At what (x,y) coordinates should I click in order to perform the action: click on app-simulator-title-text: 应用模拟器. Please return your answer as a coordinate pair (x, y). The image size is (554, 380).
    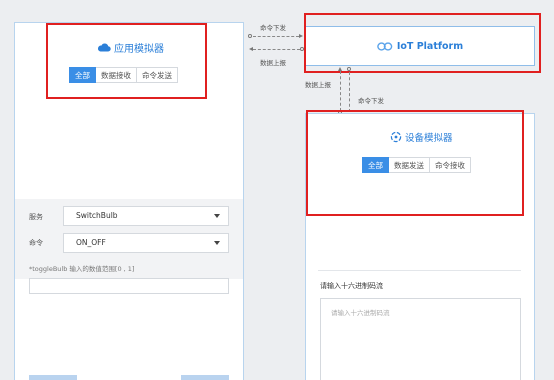
    Looking at the image, I should click on (139, 49).